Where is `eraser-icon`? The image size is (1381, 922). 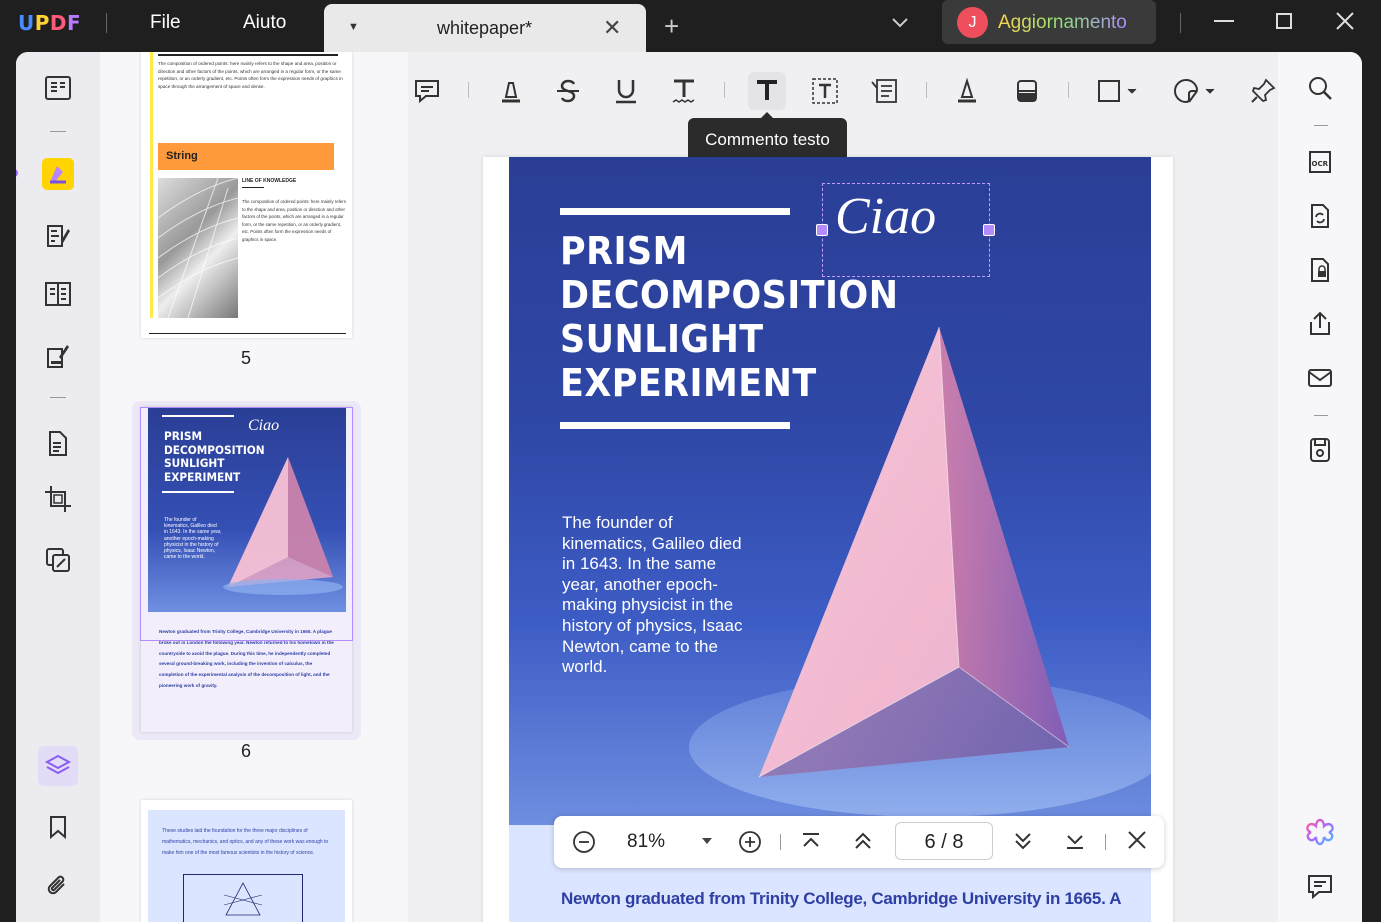 eraser-icon is located at coordinates (1027, 91).